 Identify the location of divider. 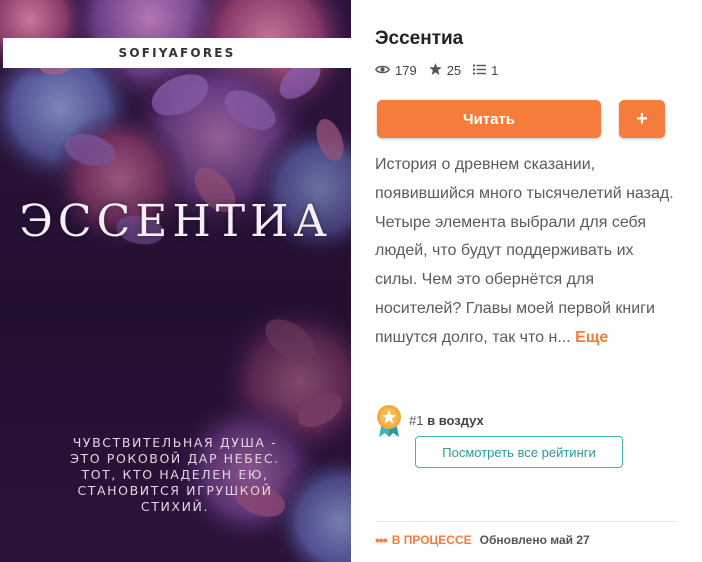
(526, 521).